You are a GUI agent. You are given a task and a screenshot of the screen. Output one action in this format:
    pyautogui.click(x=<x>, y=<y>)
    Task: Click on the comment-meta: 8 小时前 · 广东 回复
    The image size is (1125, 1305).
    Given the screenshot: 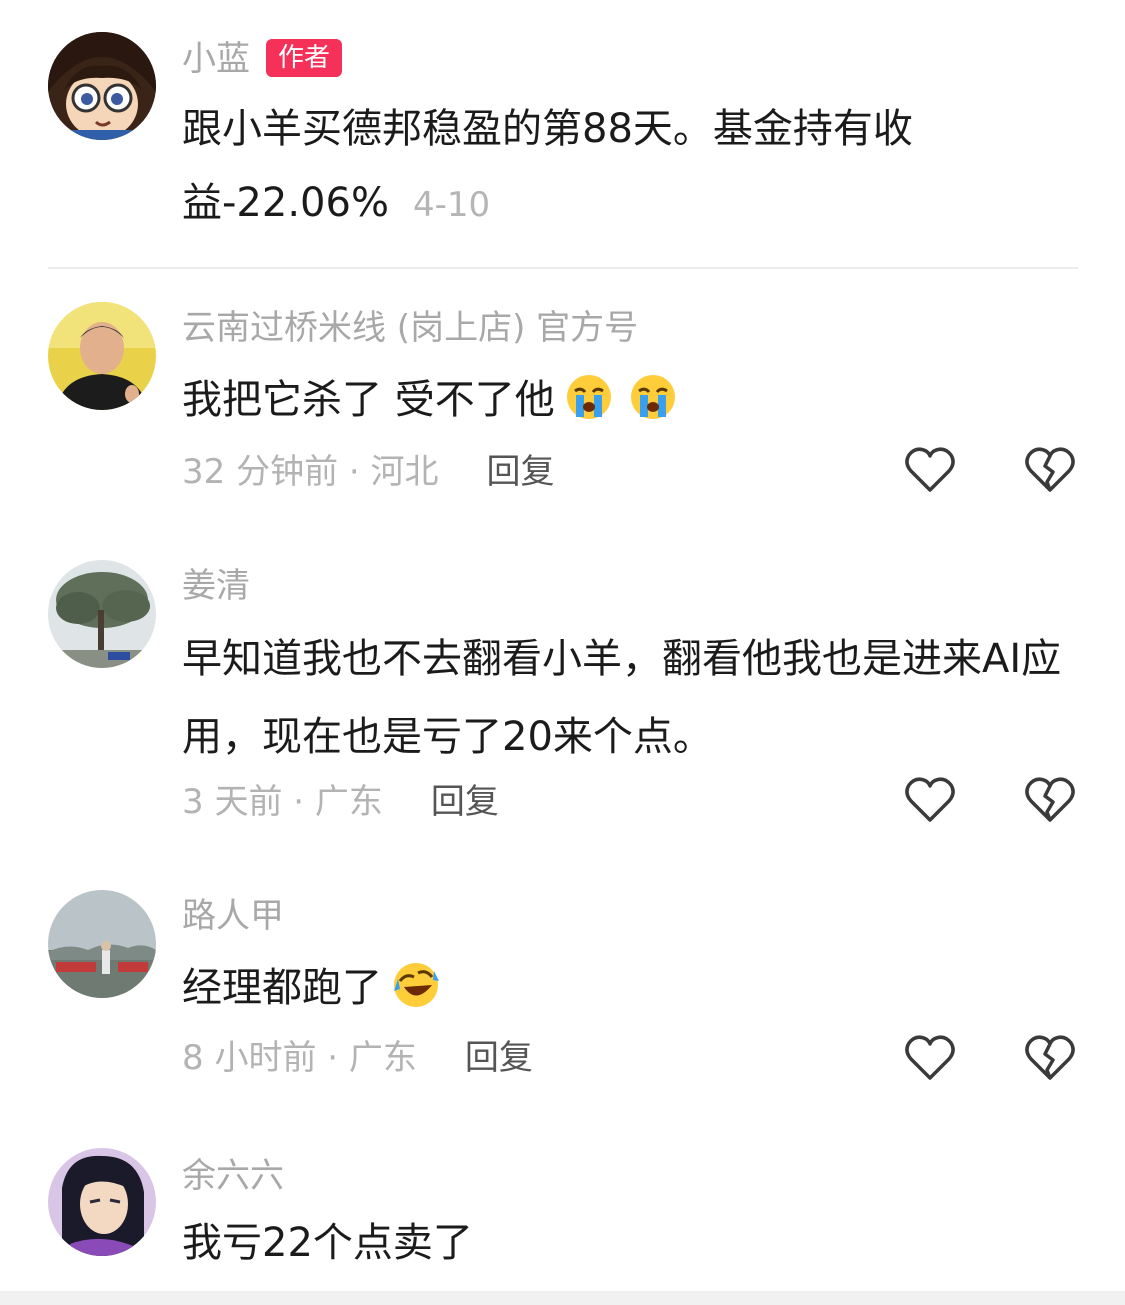 What is the action you would take?
    pyautogui.click(x=357, y=1058)
    